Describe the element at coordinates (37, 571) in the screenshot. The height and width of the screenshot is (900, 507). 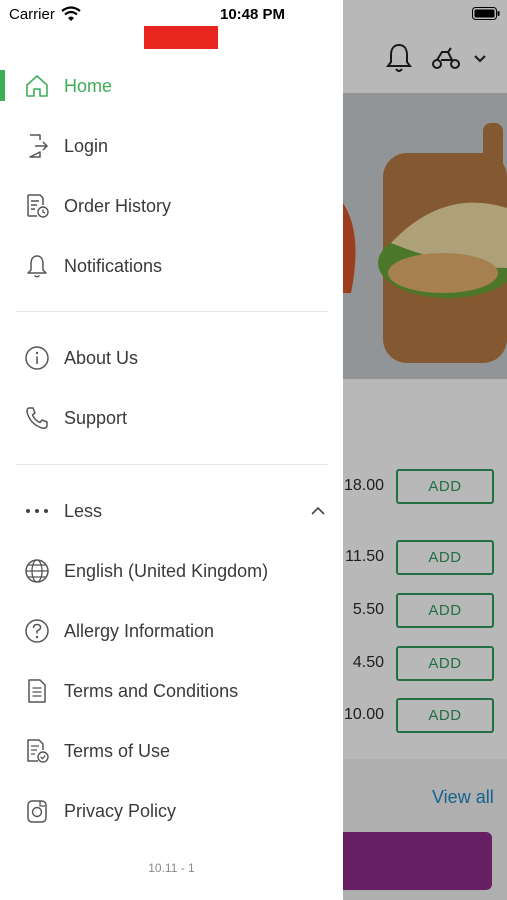
I see `globe-icon` at that location.